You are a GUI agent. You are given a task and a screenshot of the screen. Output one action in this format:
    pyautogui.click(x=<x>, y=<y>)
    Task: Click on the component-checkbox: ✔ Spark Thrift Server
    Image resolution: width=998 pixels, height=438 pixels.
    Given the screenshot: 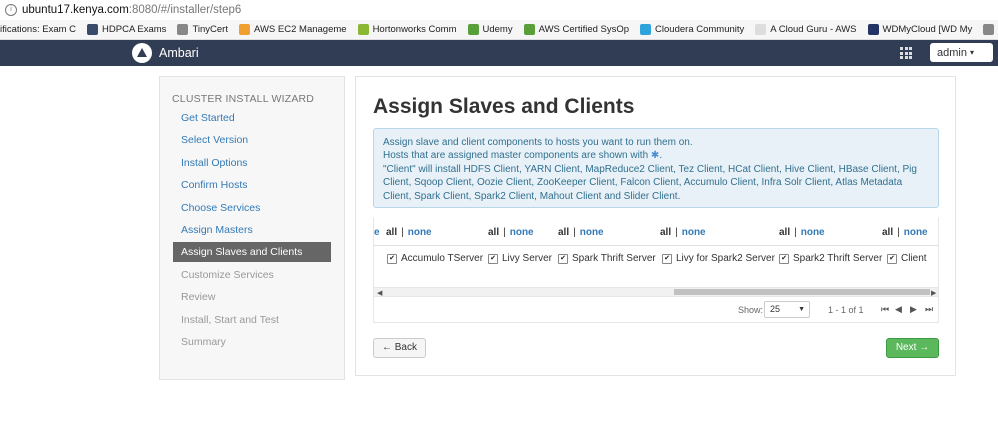 What is the action you would take?
    pyautogui.click(x=607, y=258)
    